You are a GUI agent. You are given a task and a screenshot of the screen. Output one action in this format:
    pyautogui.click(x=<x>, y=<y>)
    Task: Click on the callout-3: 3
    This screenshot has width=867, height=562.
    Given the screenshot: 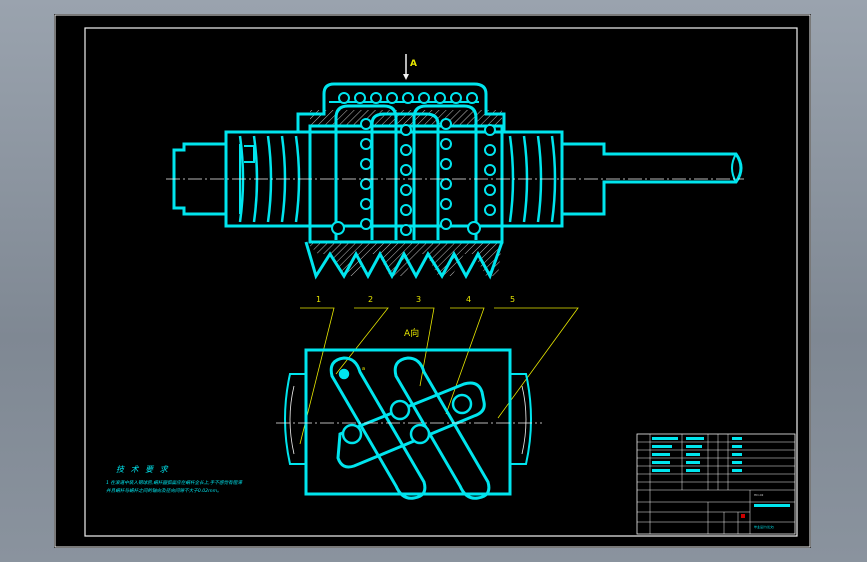 What is the action you would take?
    pyautogui.click(x=418, y=299)
    